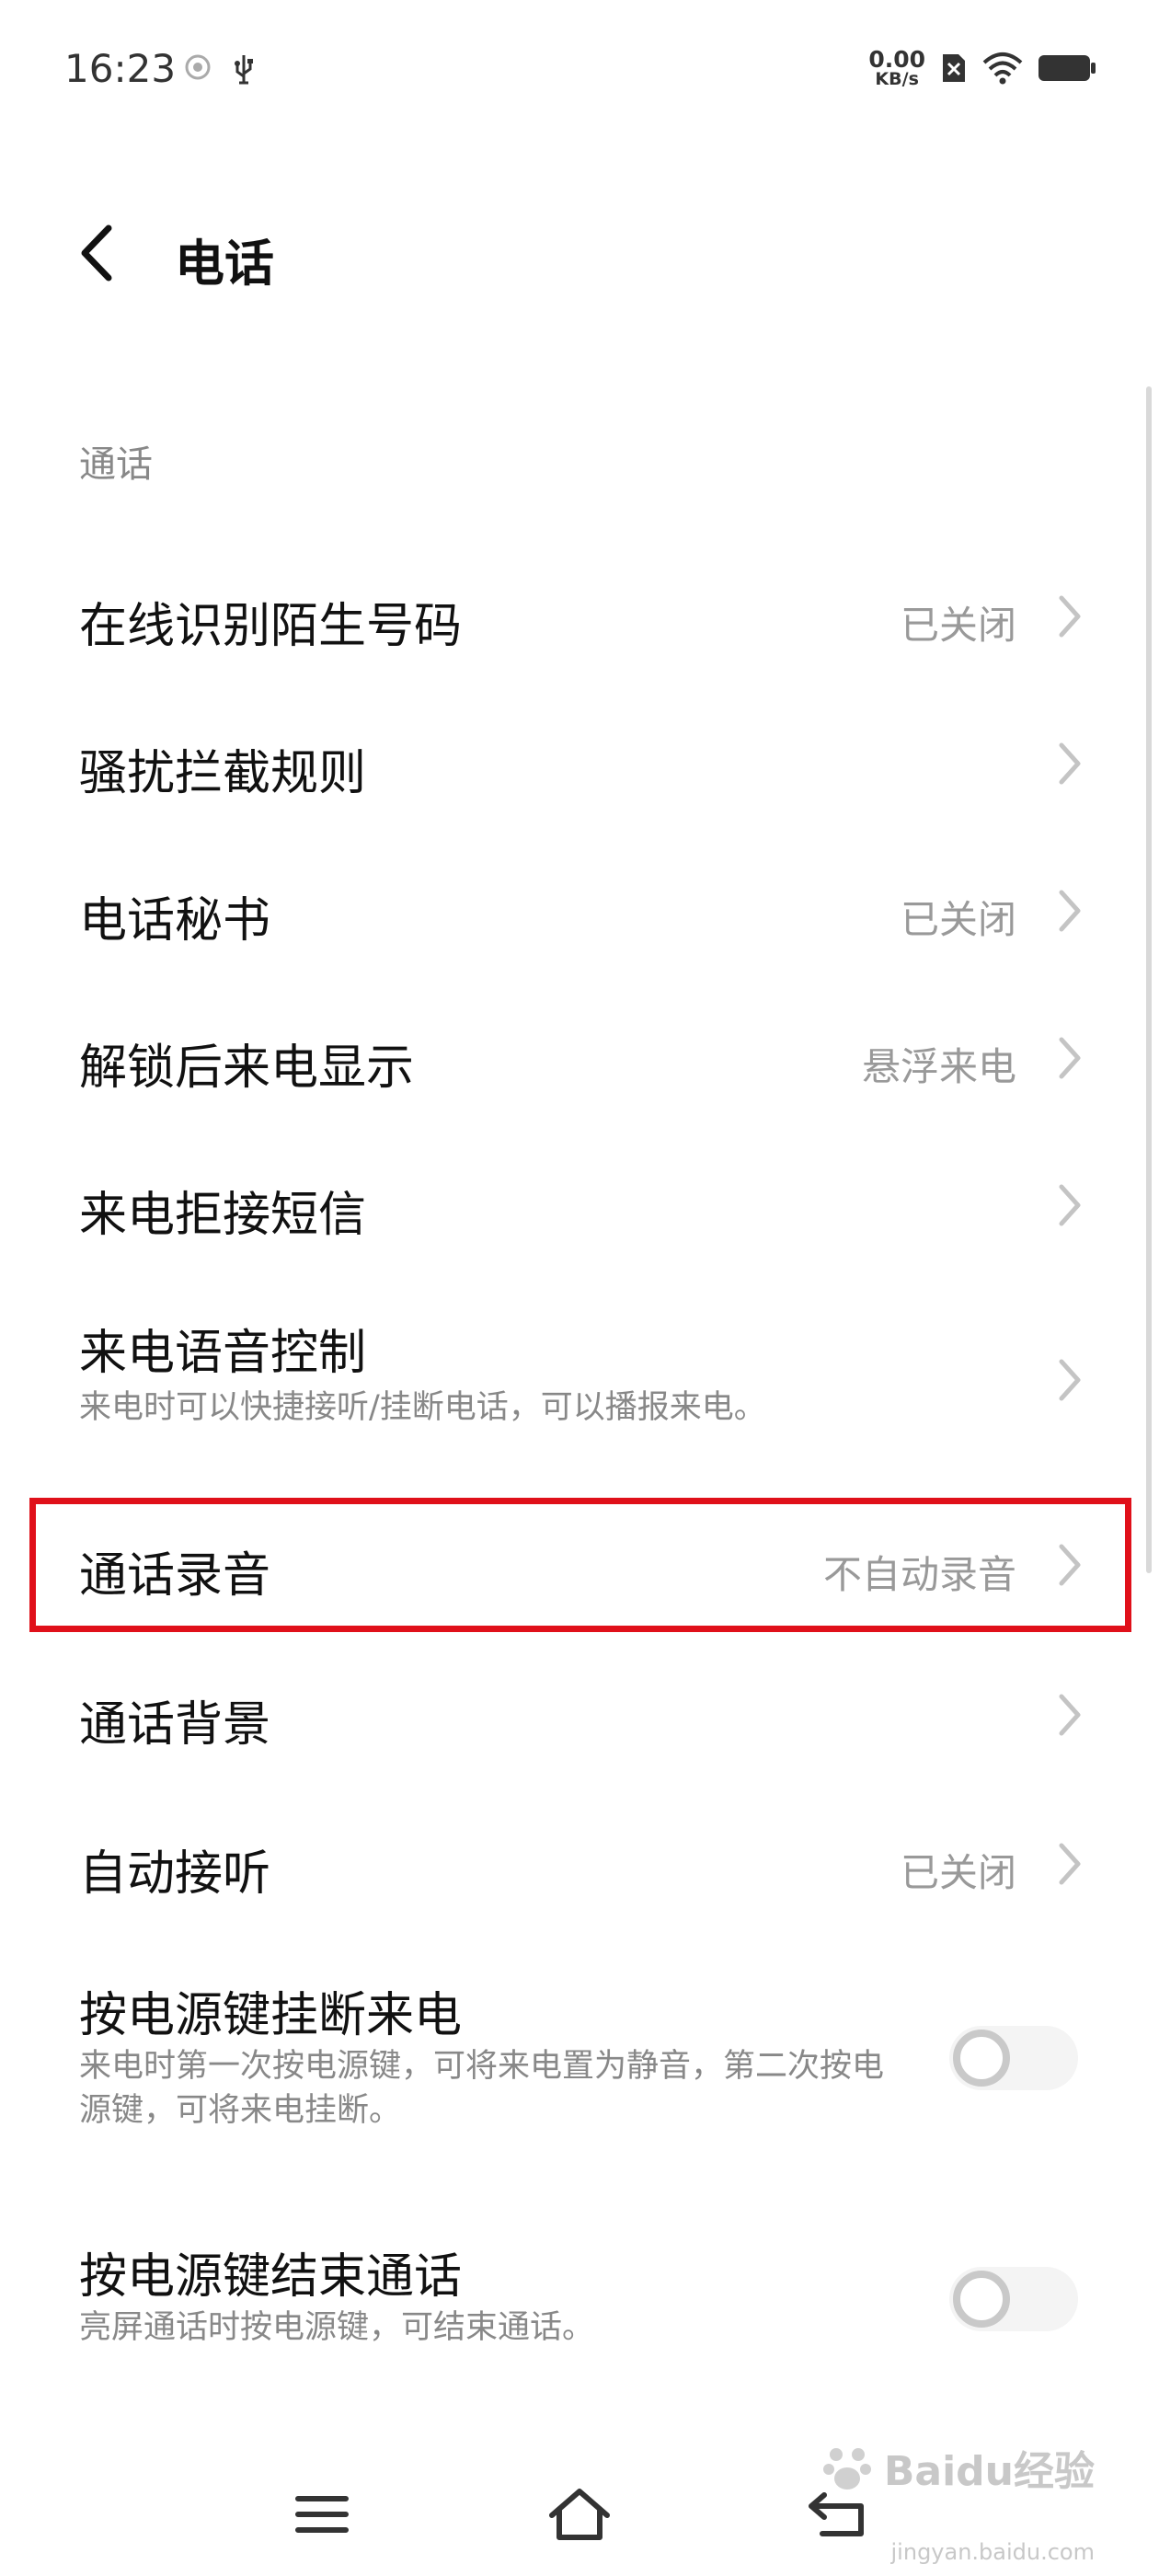  I want to click on status-right: 0.00 KB/s, so click(982, 68).